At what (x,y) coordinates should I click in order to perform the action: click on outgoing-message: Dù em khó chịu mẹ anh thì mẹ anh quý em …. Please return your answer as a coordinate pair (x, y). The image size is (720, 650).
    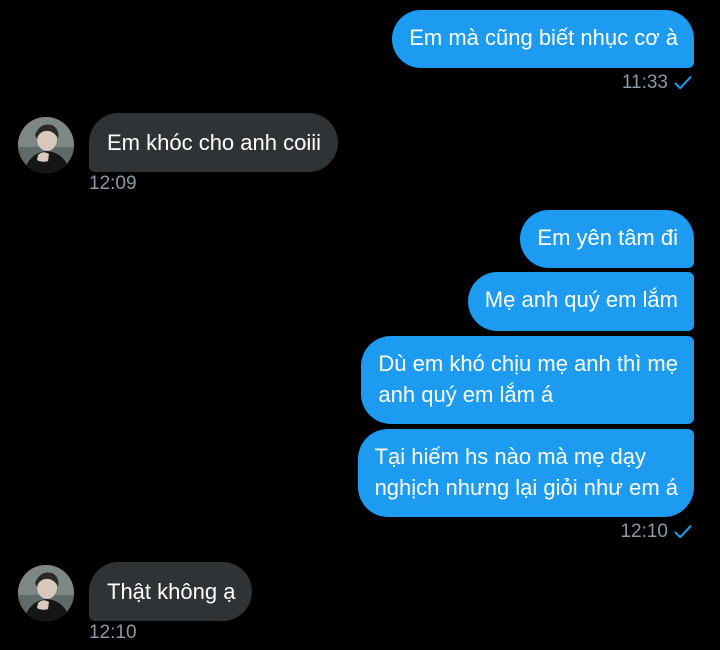
    Looking at the image, I should click on (527, 380).